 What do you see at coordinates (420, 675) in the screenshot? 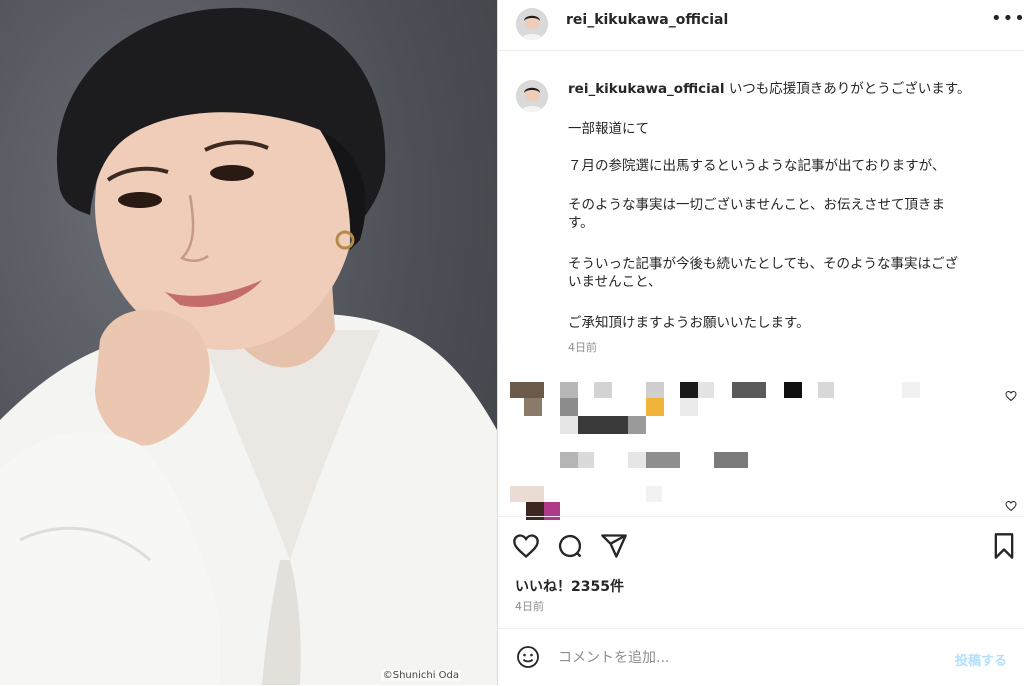
I see `photo-credit: ©Shunichi Oda` at bounding box center [420, 675].